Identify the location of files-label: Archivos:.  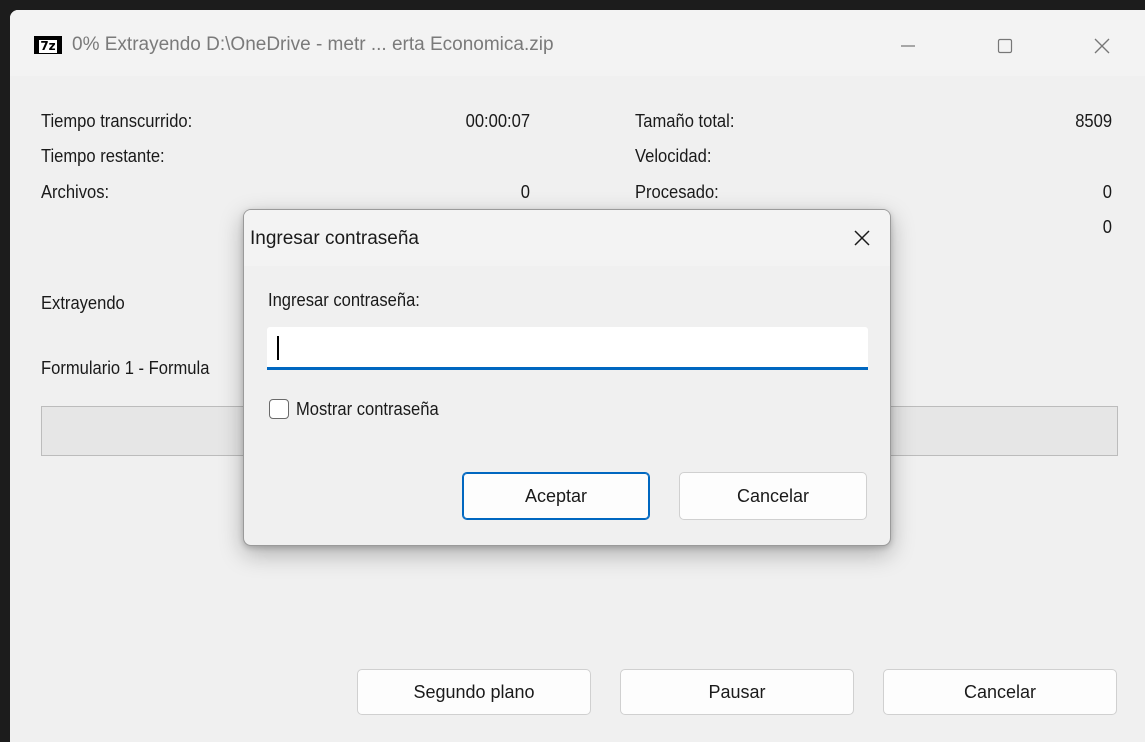
(75, 192).